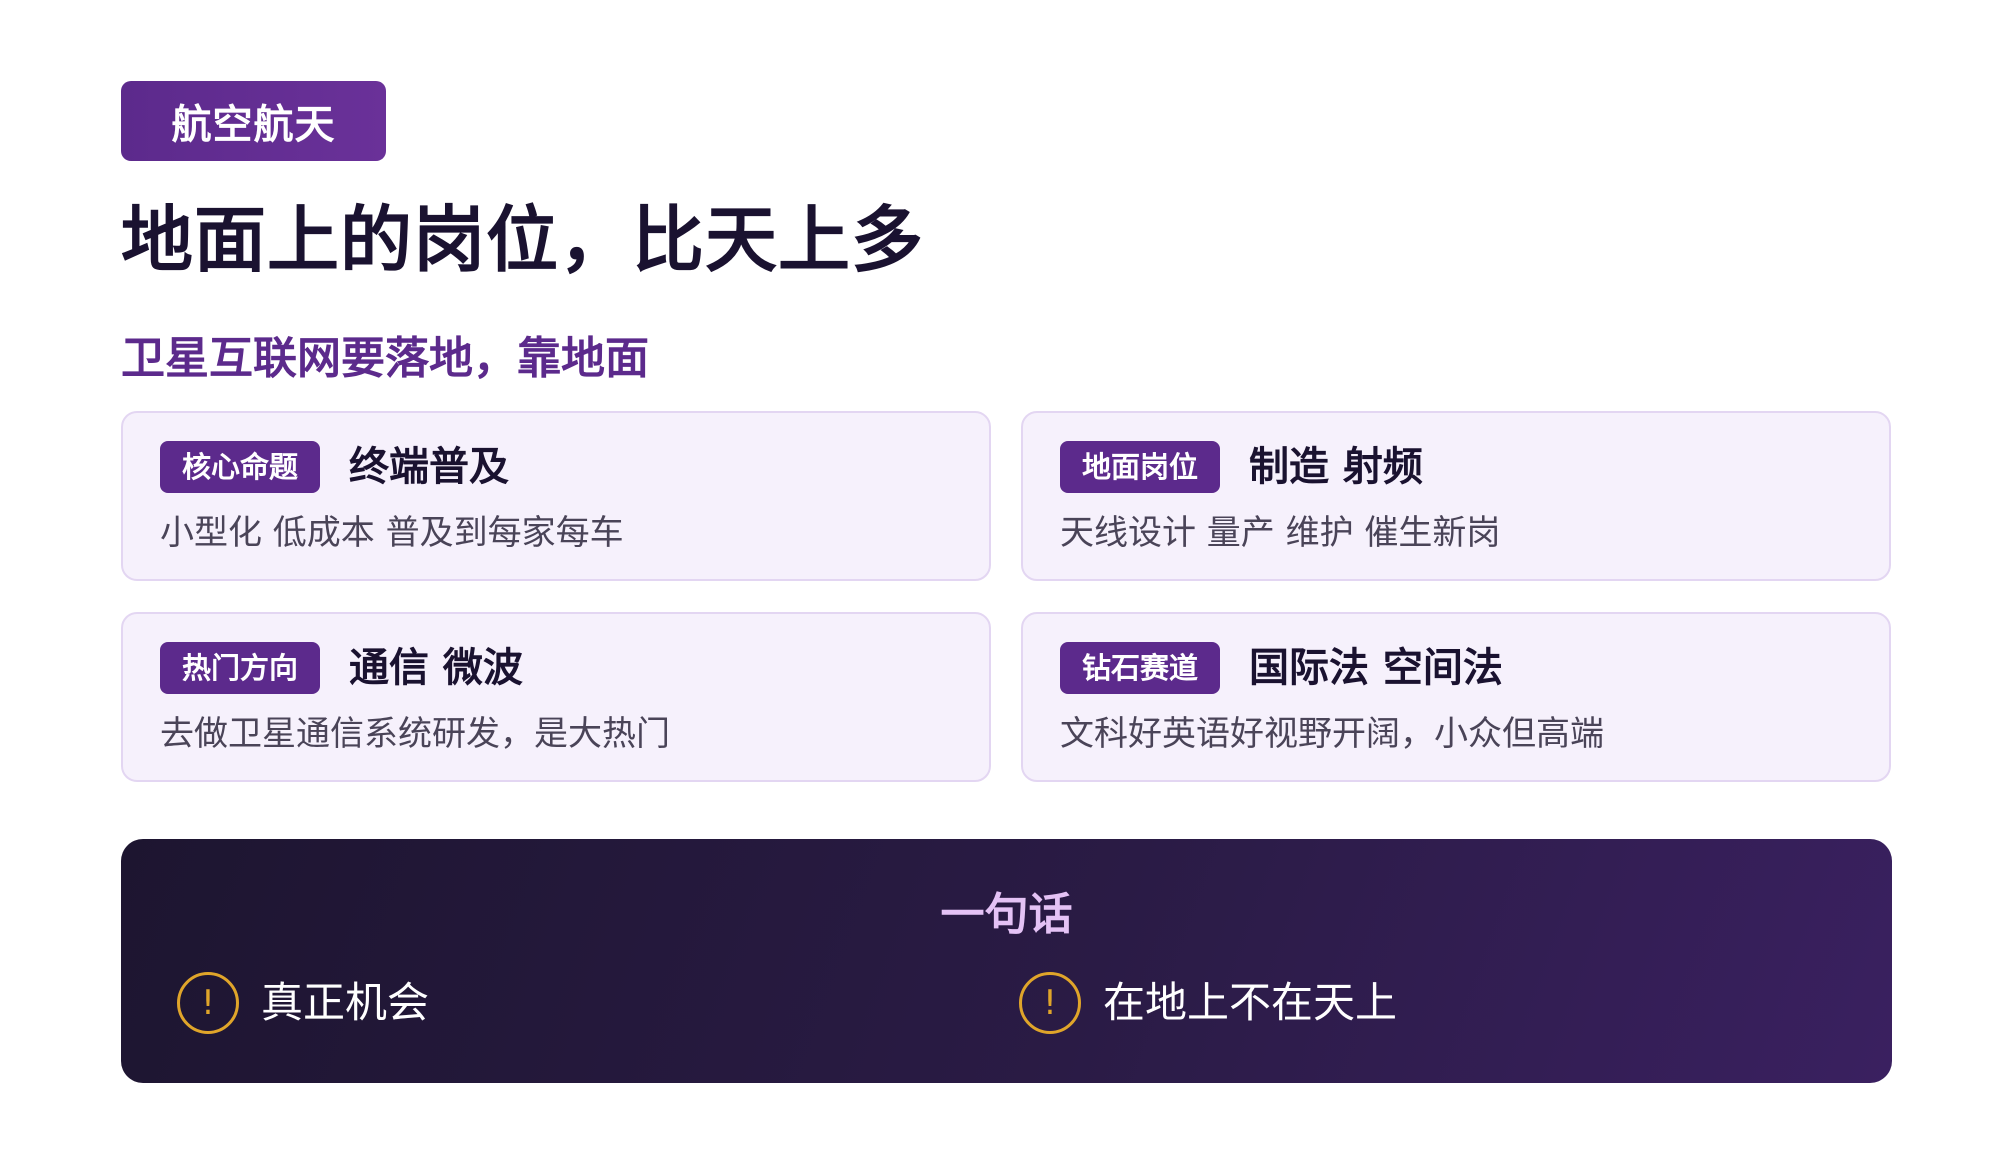  What do you see at coordinates (523, 240) in the screenshot?
I see `page-title: 地面上的岗位，比天上多` at bounding box center [523, 240].